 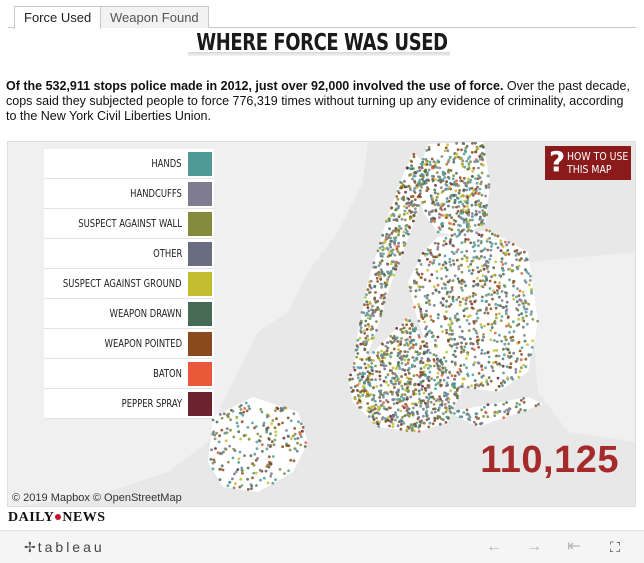 I want to click on legend-item-suspect-against-ground: SUSPECT AGAINST GROUND, so click(x=129, y=284).